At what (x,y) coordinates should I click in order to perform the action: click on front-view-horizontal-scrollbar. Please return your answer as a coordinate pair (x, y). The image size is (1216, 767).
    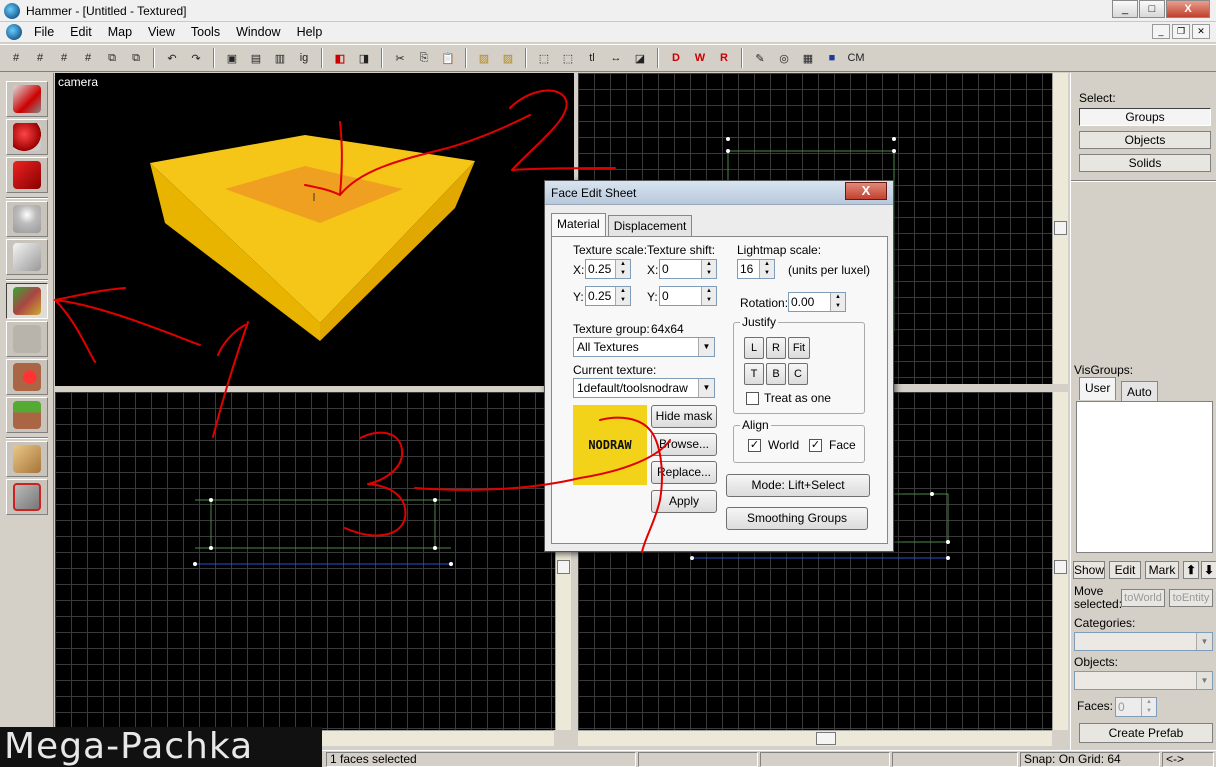
    Looking at the image, I should click on (438, 738).